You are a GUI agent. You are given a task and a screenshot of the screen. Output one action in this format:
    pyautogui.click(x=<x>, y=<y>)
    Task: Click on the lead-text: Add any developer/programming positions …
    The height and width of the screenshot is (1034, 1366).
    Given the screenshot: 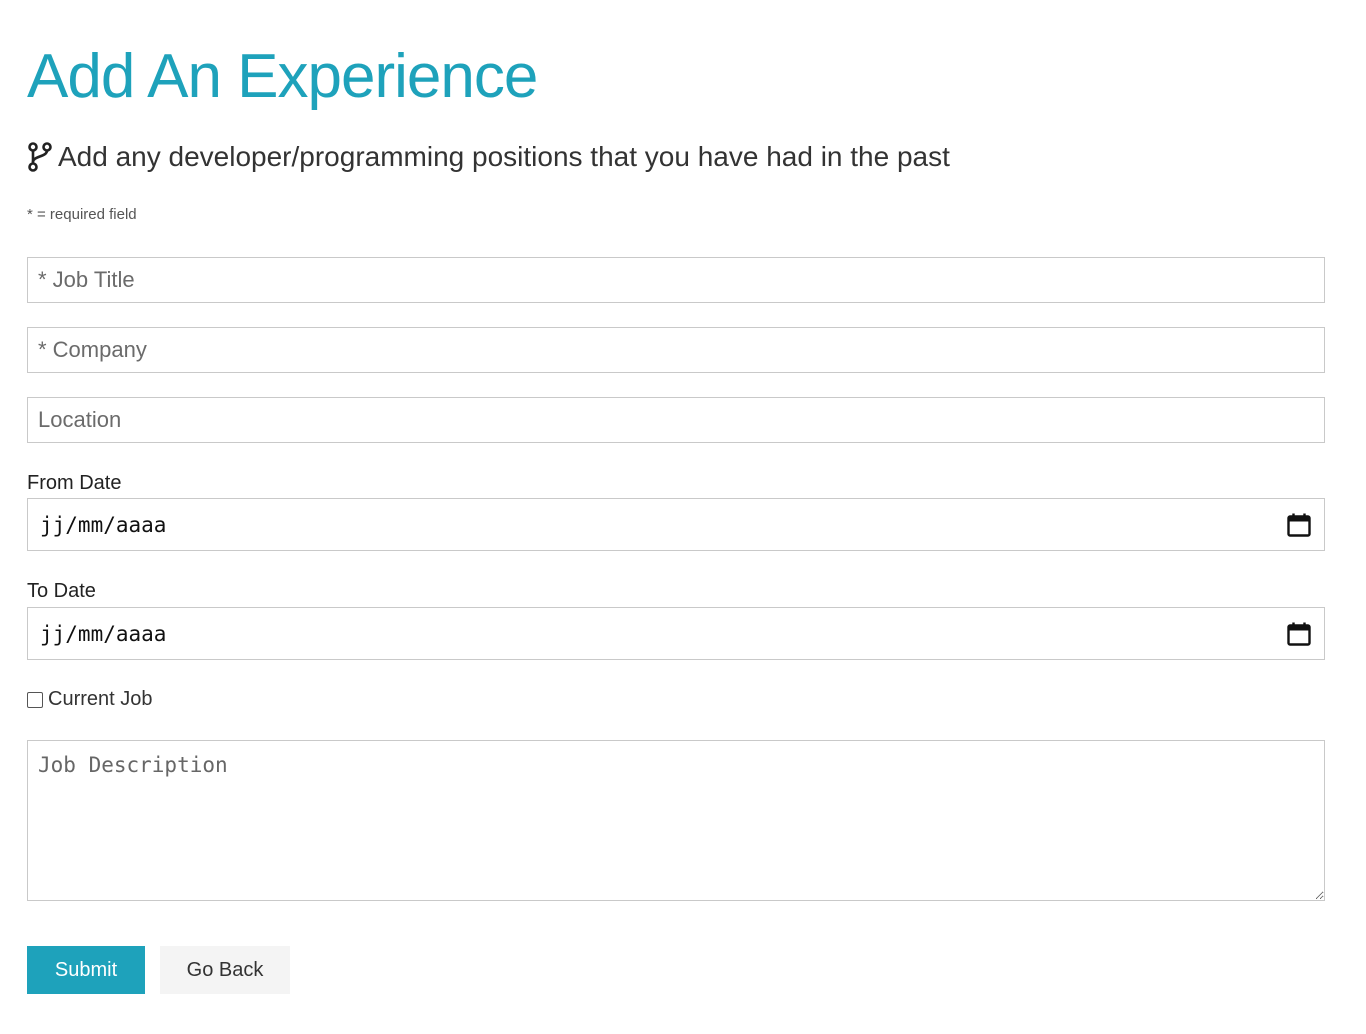 What is the action you would take?
    pyautogui.click(x=504, y=156)
    